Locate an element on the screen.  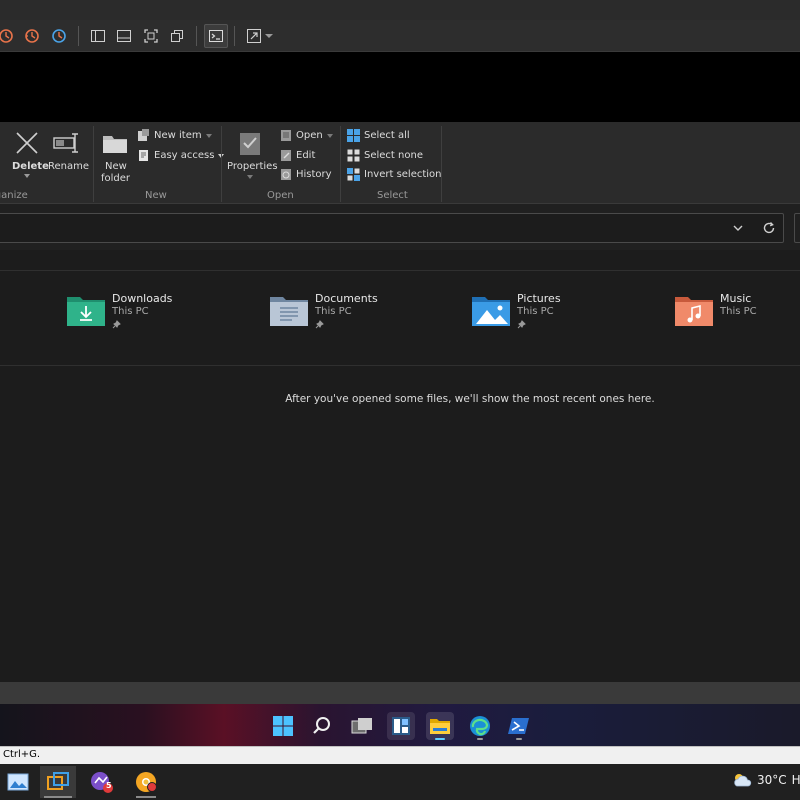
documents-folder-icon is located at coordinates (289, 311).